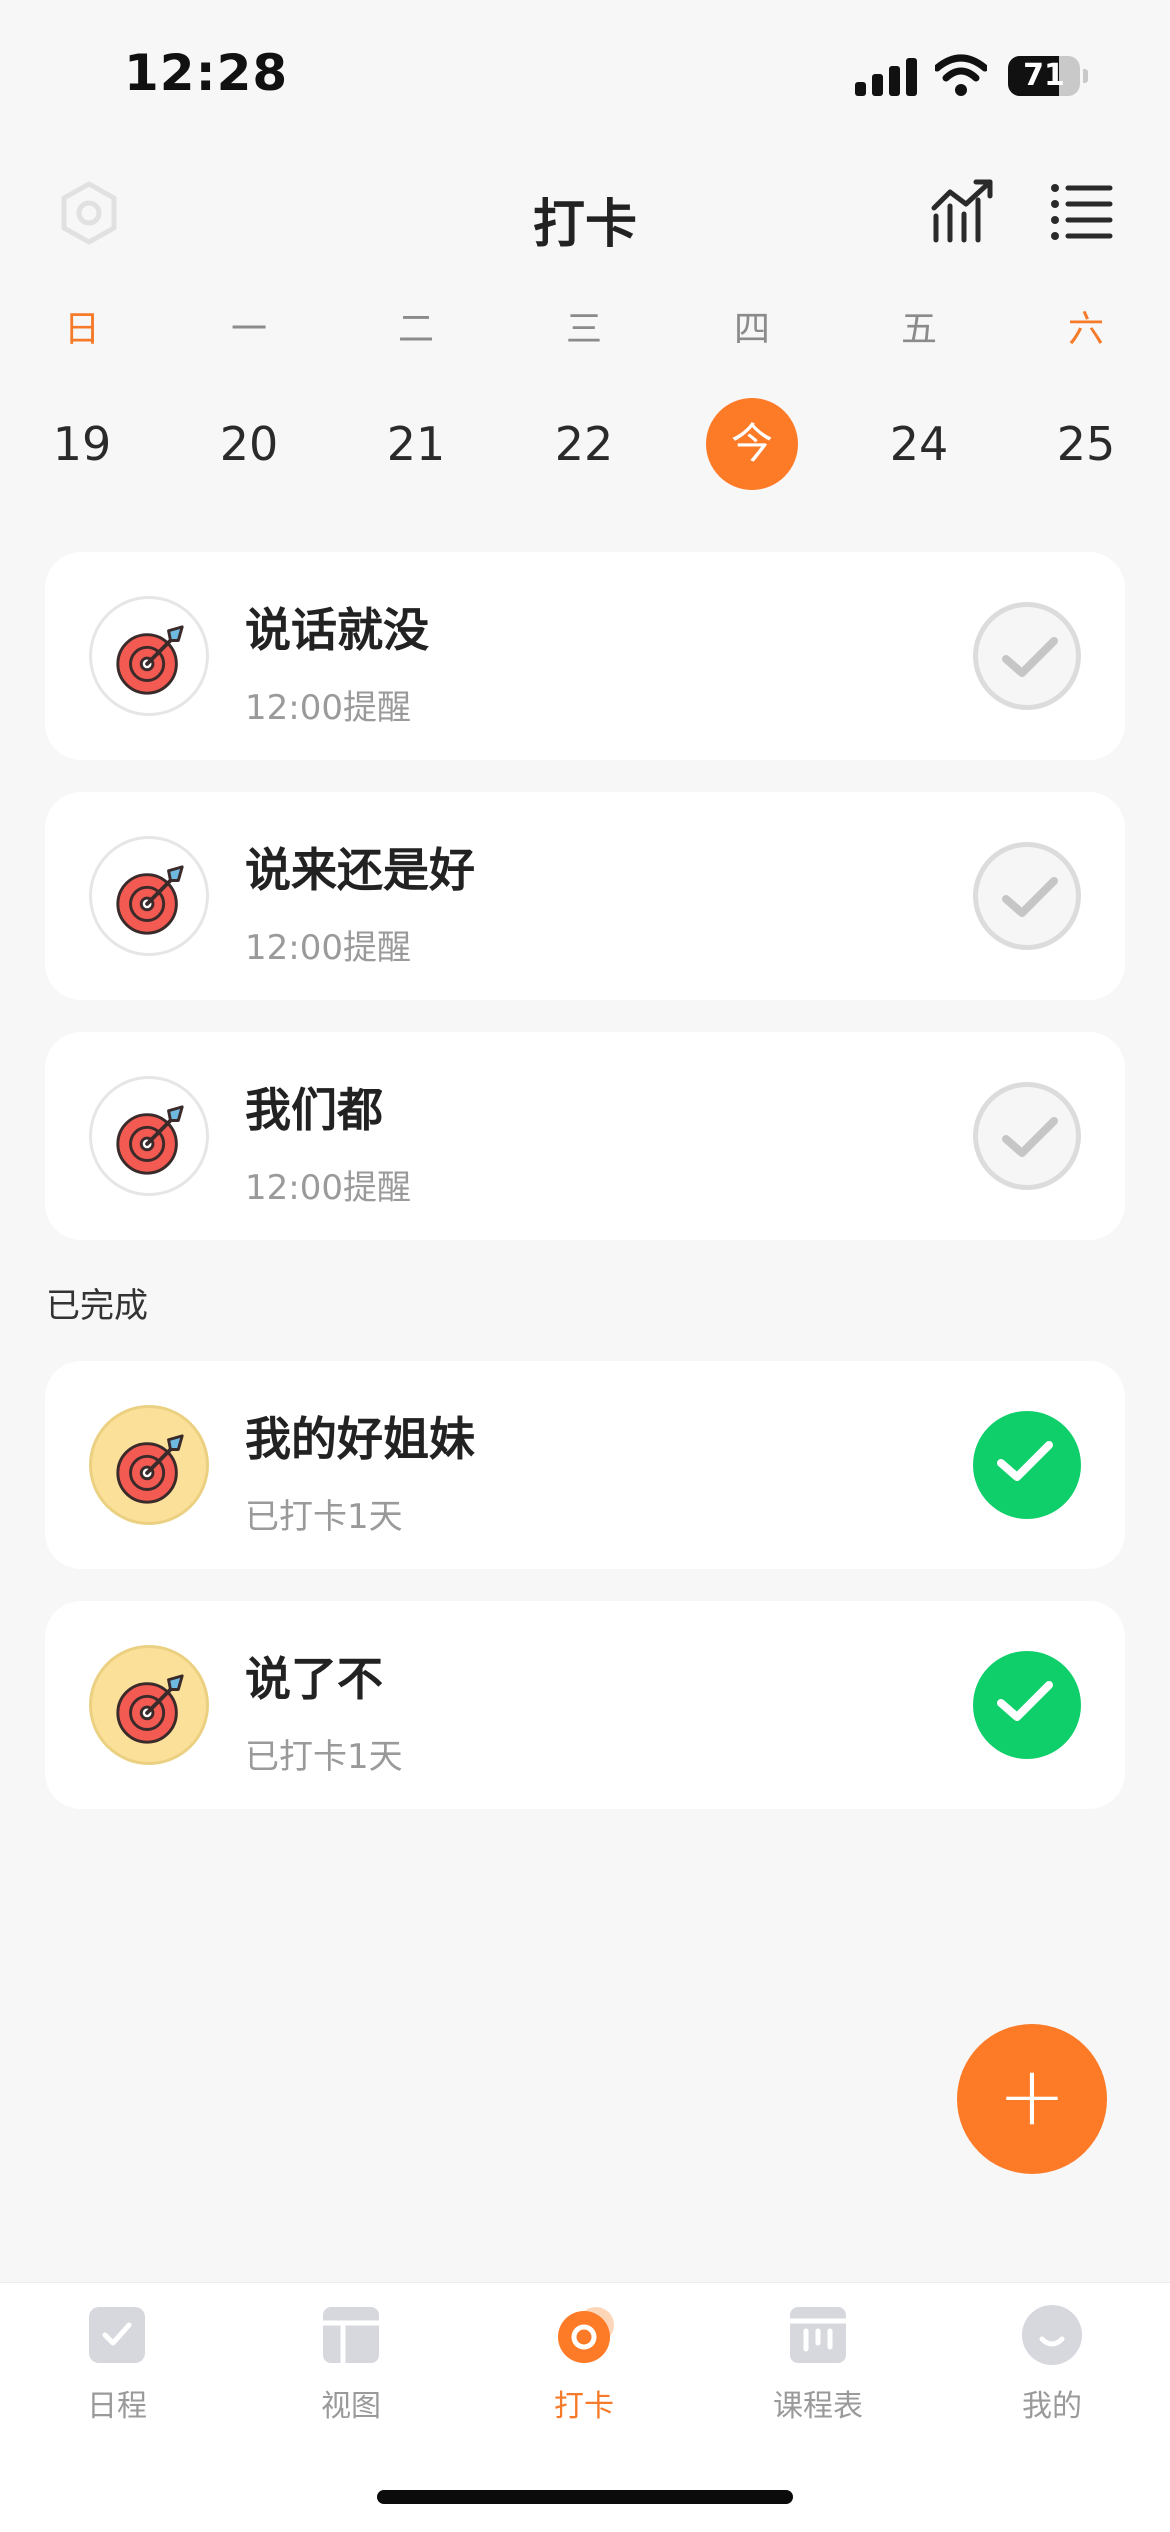 The image size is (1170, 2532). I want to click on weekday-label: 三, so click(583, 329).